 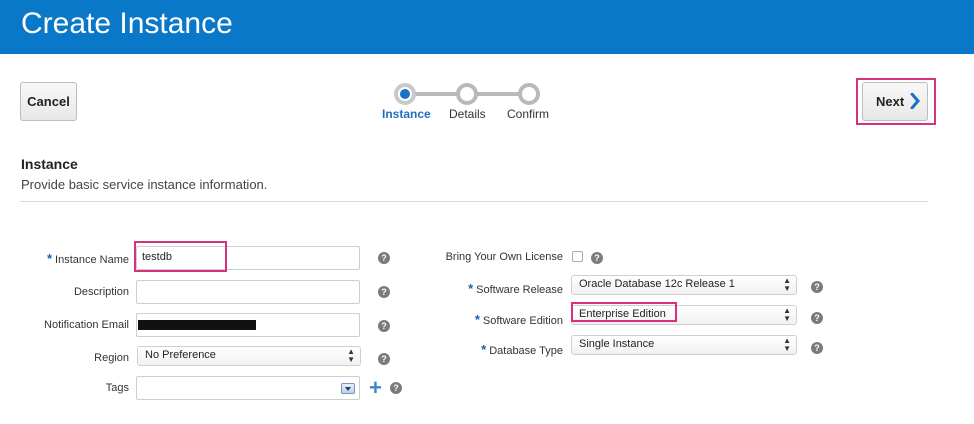 I want to click on next-label: Next, so click(x=890, y=101).